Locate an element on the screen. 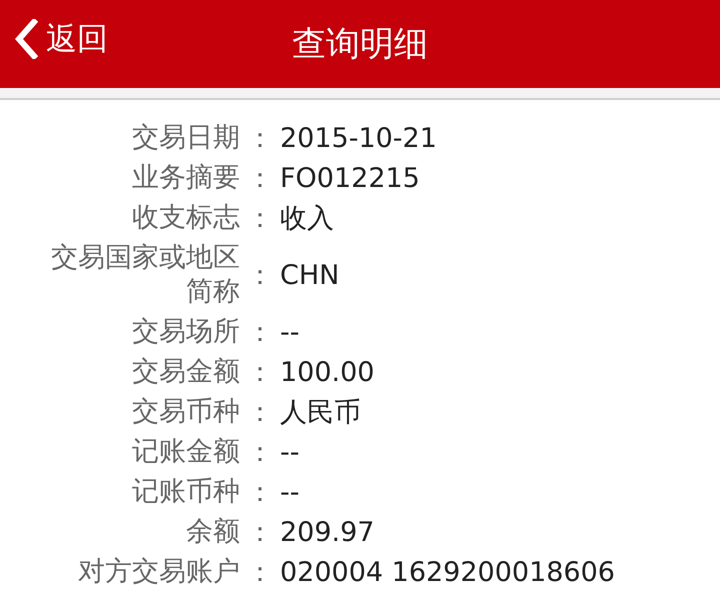  field-value: CHN is located at coordinates (310, 275).